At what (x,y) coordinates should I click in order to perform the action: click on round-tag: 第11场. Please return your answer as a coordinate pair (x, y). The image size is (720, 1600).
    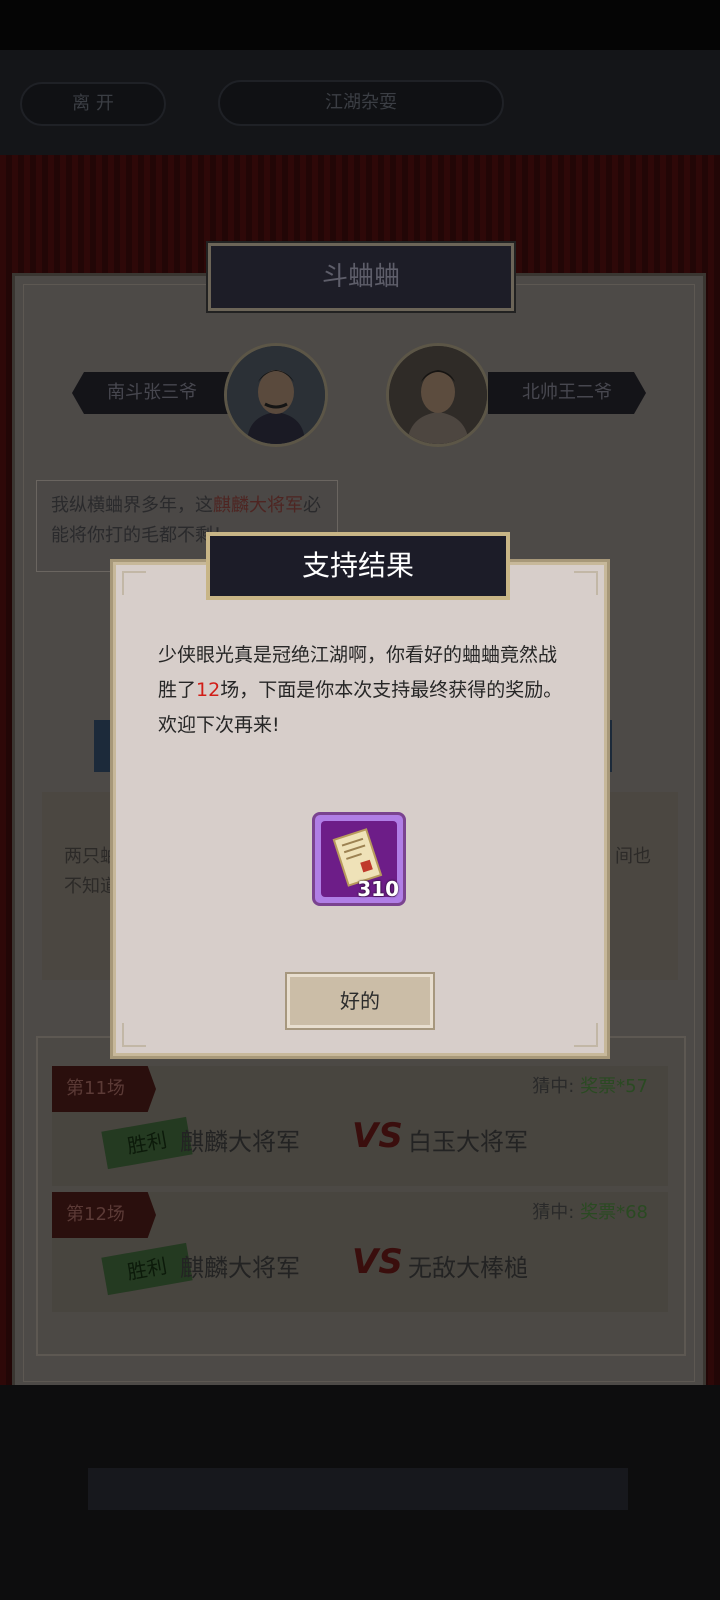
    Looking at the image, I should click on (104, 1089).